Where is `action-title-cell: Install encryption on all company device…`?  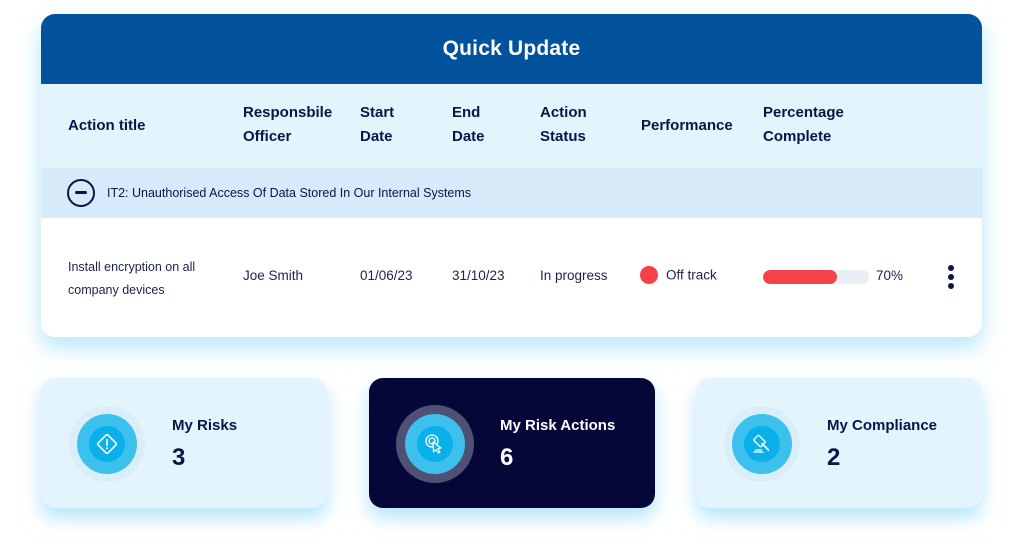 action-title-cell: Install encryption on all company device… is located at coordinates (132, 278).